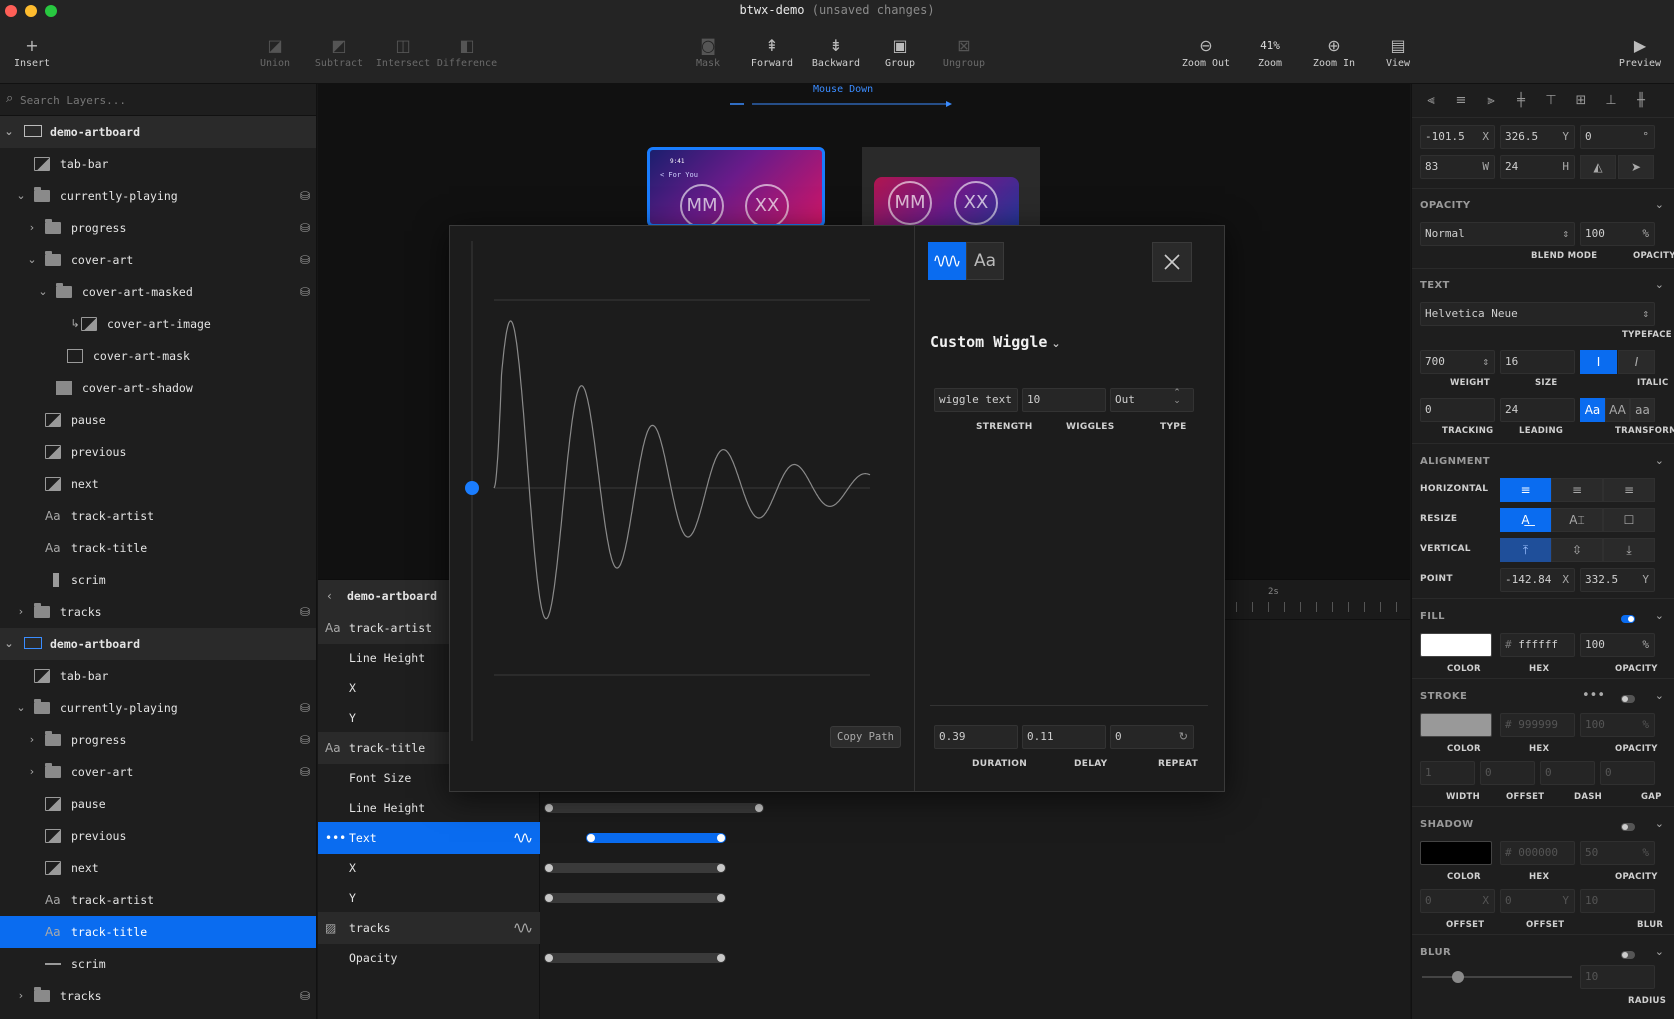 The image size is (1674, 1019). What do you see at coordinates (1270, 51) in the screenshot?
I see `zoom-menu: 41% Zoom` at bounding box center [1270, 51].